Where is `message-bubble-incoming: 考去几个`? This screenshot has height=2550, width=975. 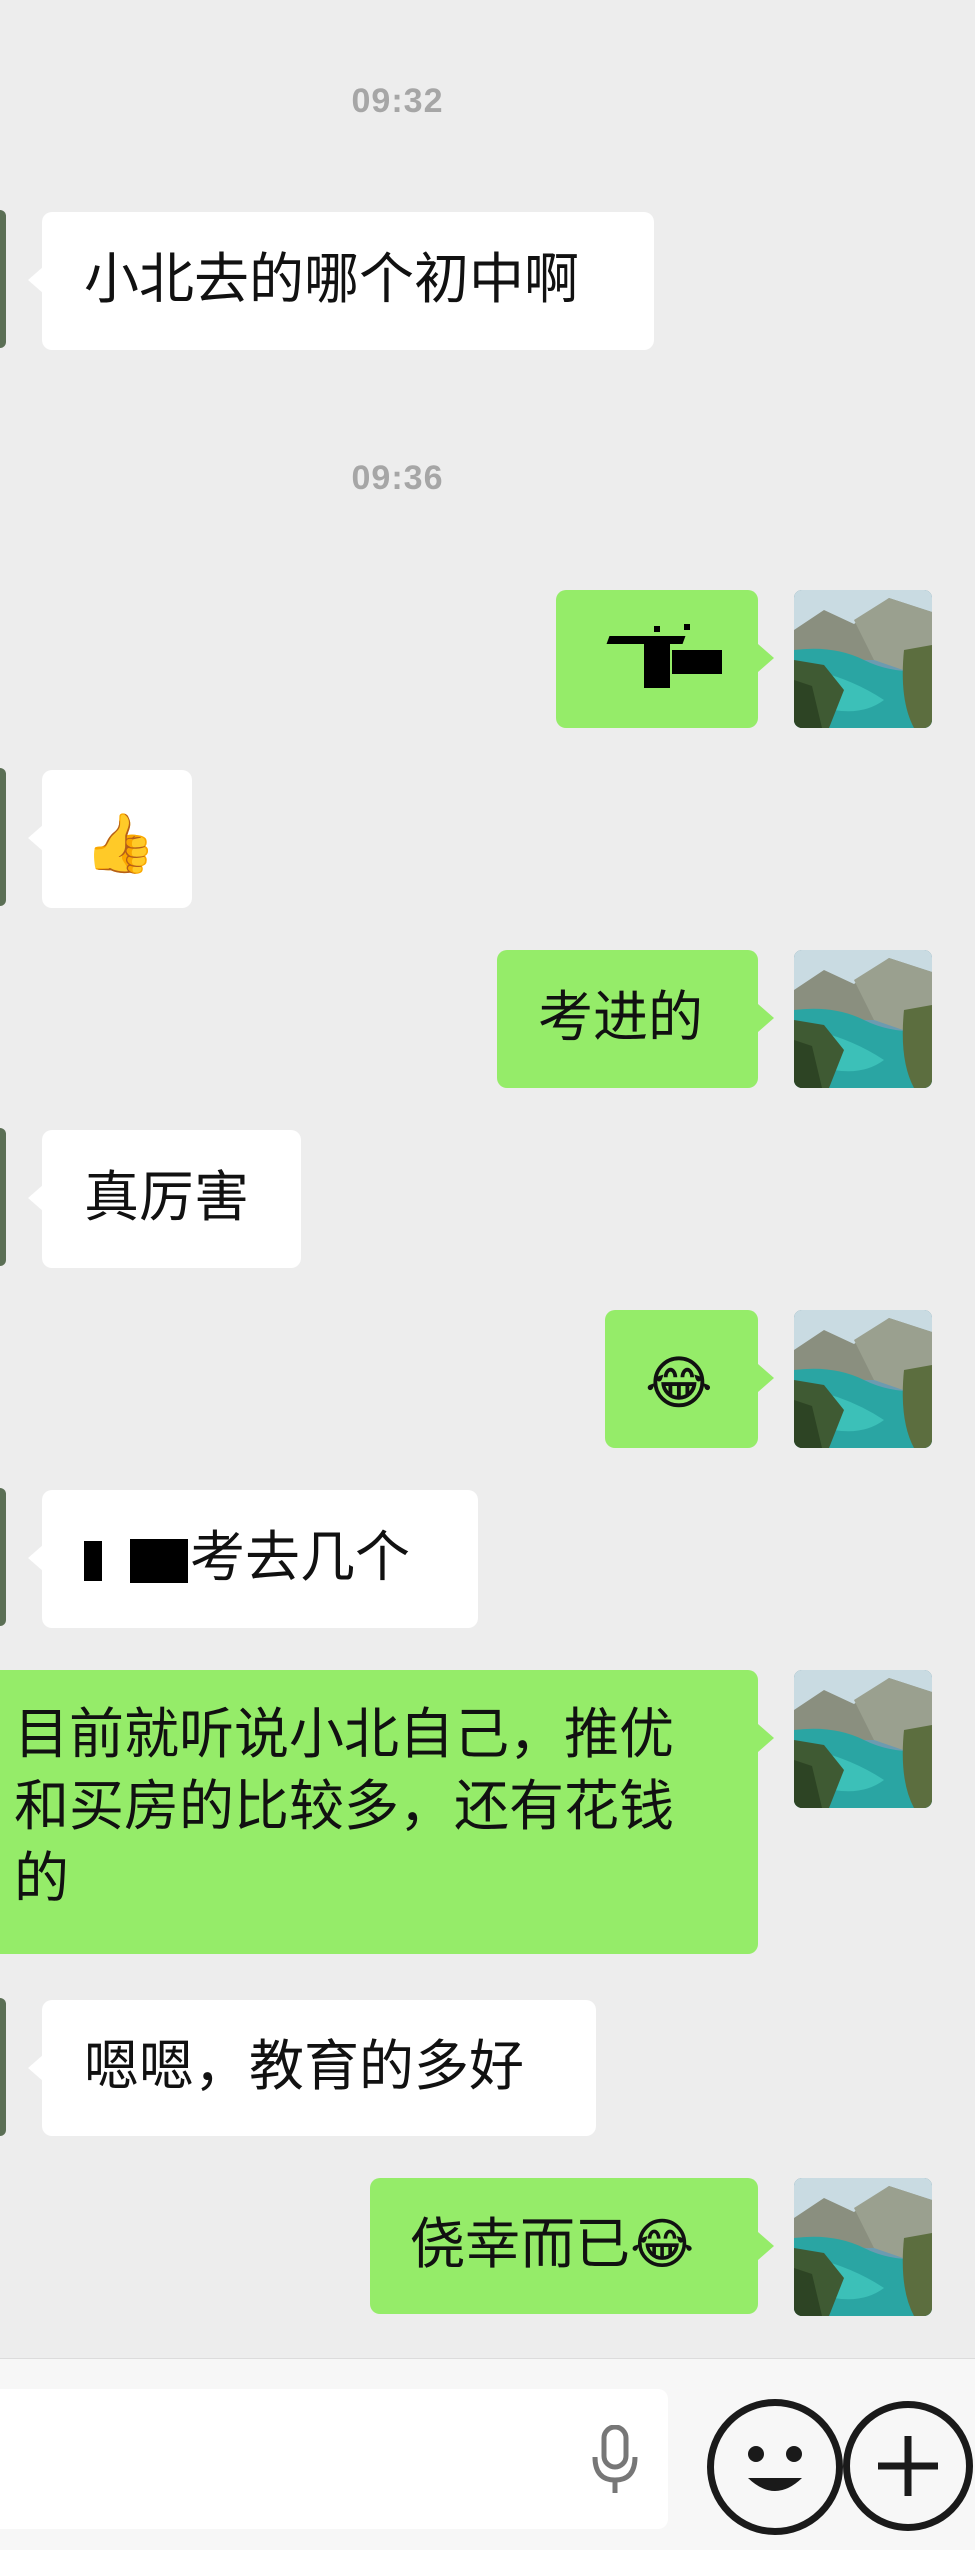
message-bubble-incoming: 考去几个 is located at coordinates (253, 1559).